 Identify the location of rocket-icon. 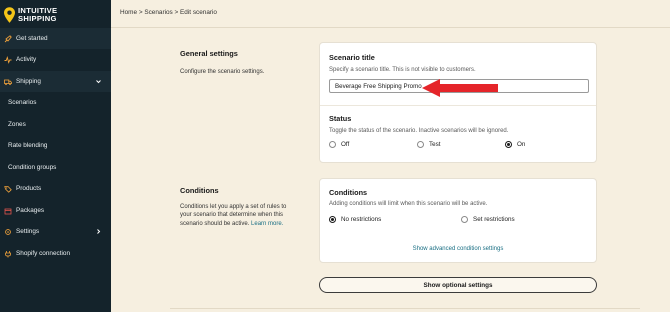
(8, 38).